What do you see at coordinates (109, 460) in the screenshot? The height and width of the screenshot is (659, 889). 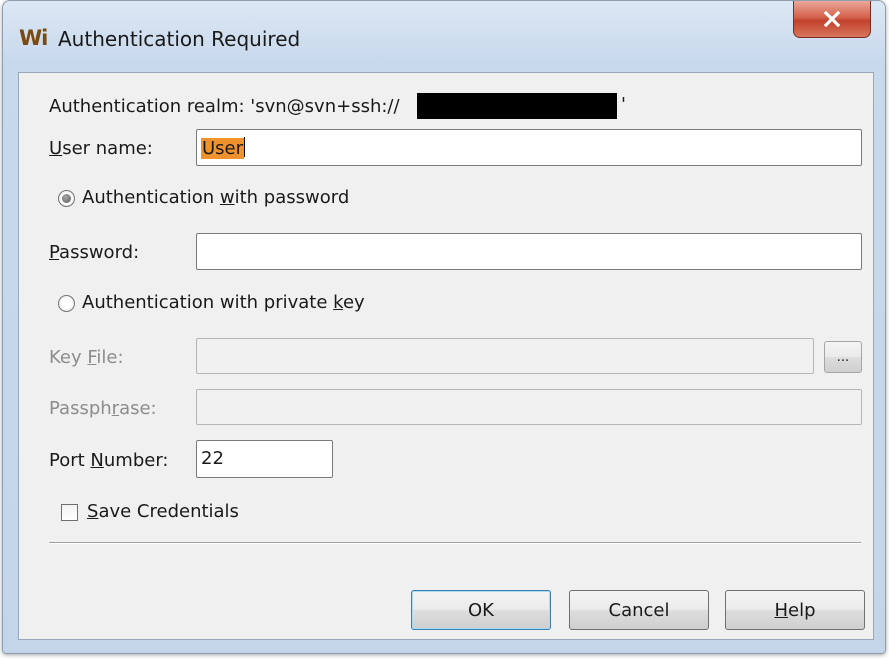 I see `port-number-label: Port Number:` at bounding box center [109, 460].